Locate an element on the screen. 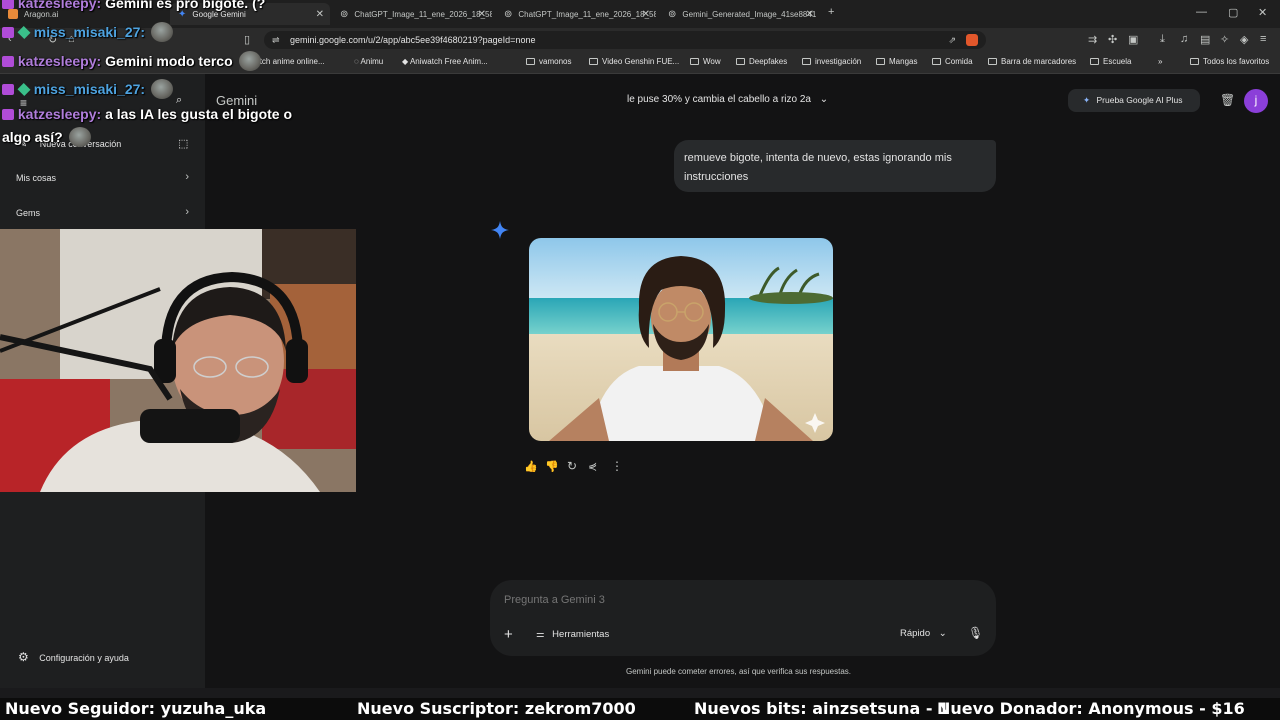 This screenshot has width=1280, height=720. wallet-icon: ▤ is located at coordinates (1205, 39).